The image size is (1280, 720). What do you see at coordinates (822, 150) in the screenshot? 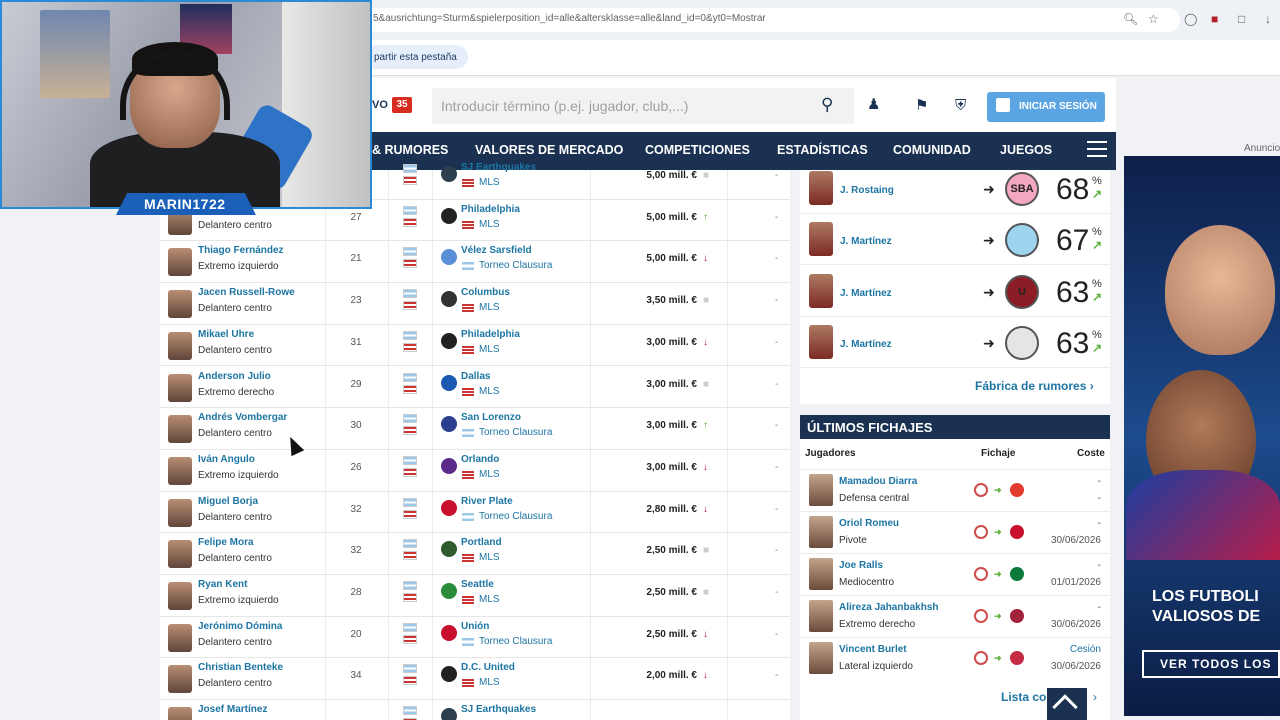
I see `nav-item-estadisticas: ESTADÍSTICAS` at bounding box center [822, 150].